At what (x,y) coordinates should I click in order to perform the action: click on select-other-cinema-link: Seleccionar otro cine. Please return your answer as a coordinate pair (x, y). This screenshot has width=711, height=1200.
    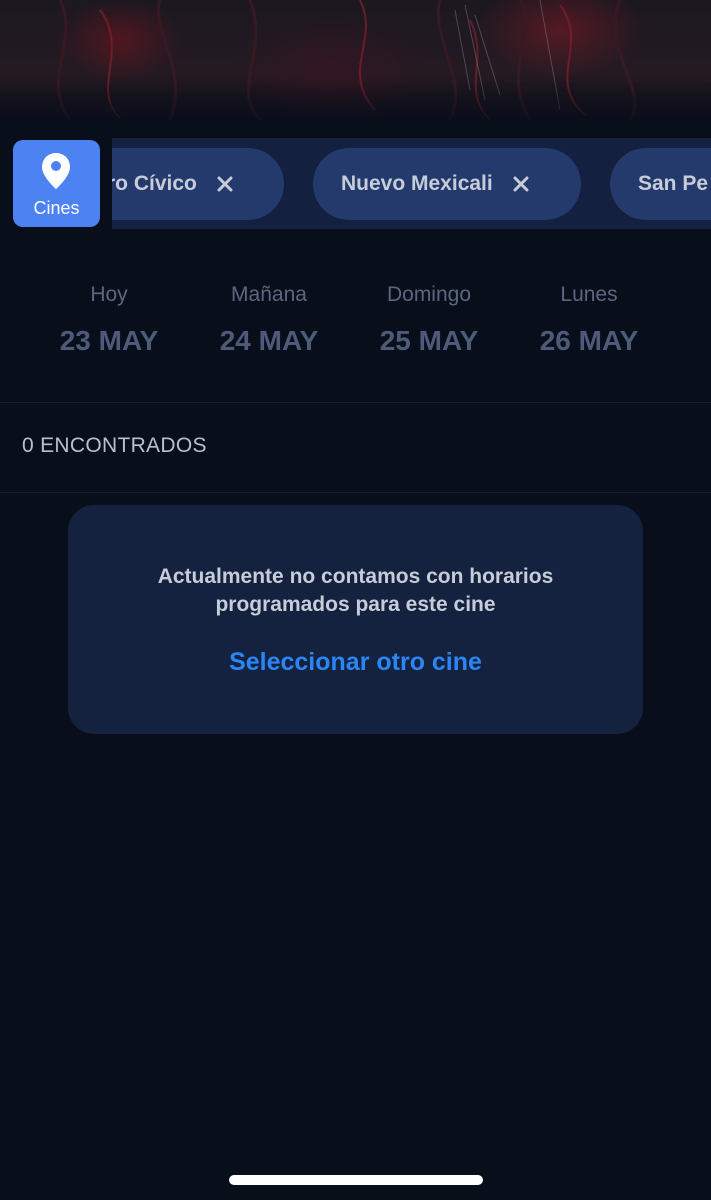
    Looking at the image, I should click on (355, 662).